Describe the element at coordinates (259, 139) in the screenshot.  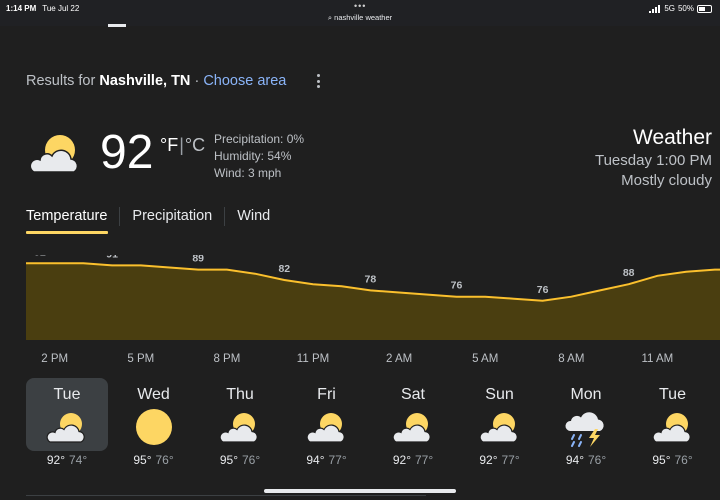
I see `precipitation-text: Precipitation: 0%` at that location.